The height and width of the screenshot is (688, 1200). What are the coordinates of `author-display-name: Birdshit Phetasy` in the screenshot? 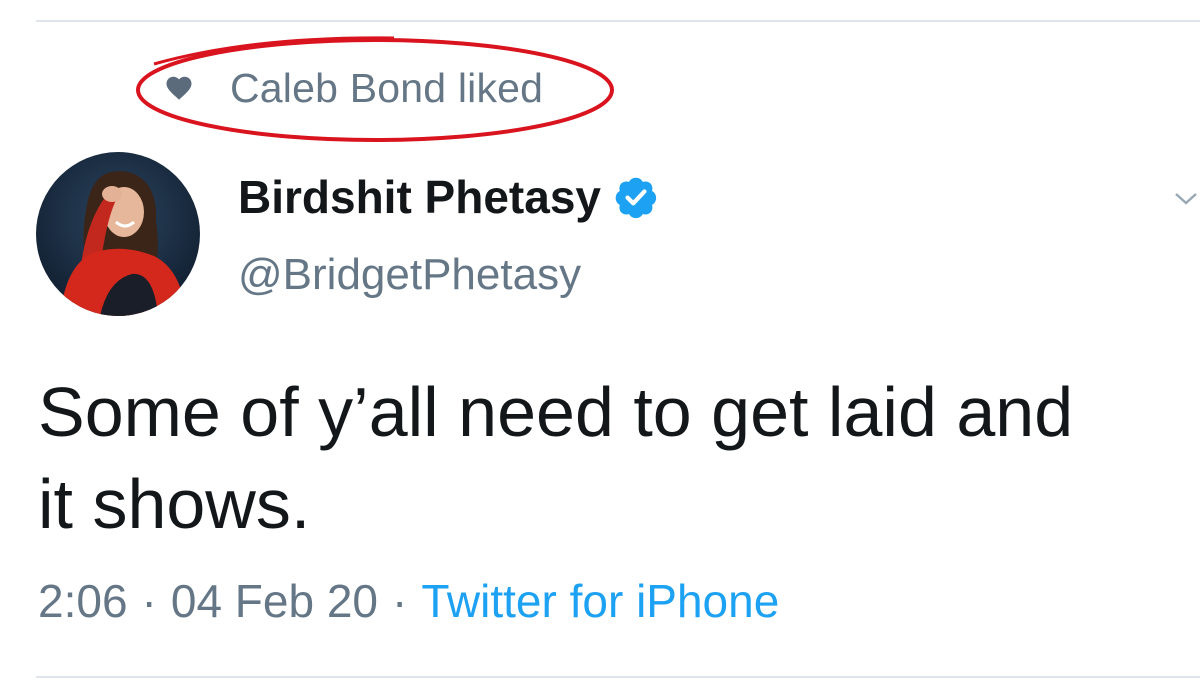 It's located at (419, 197).